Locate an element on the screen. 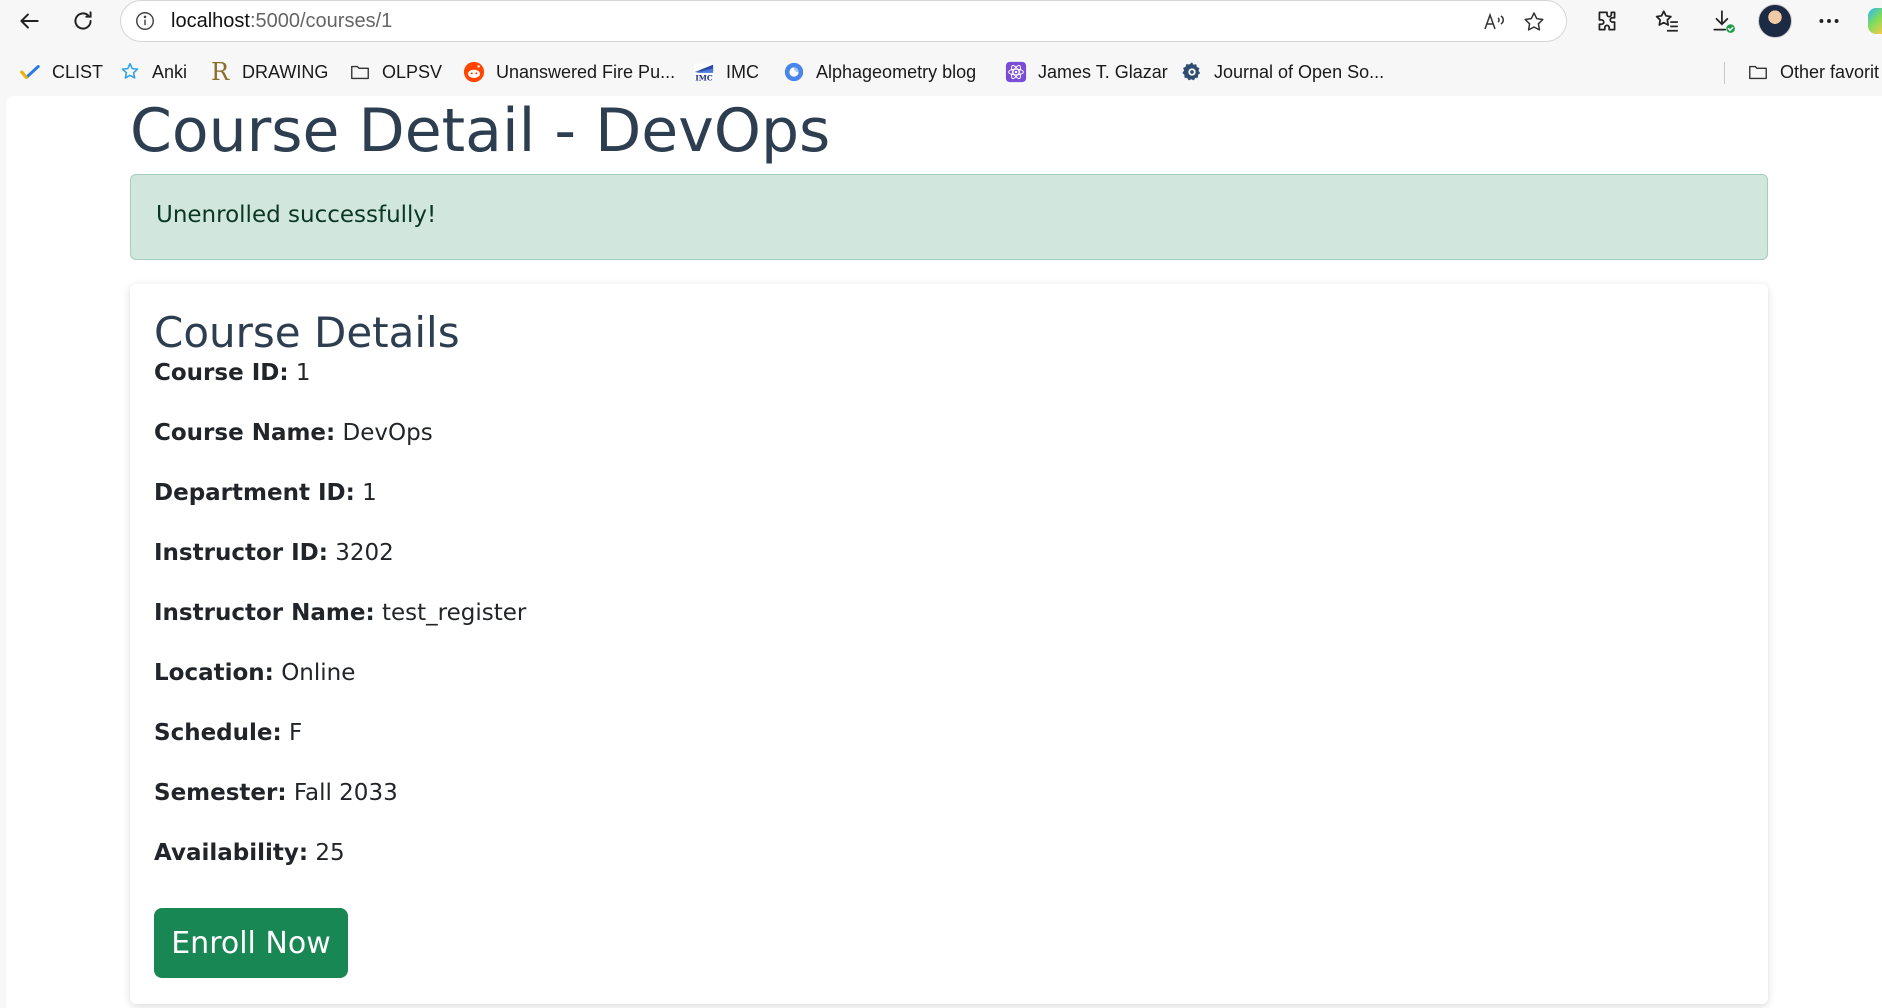  card-title: Course Details is located at coordinates (307, 332).